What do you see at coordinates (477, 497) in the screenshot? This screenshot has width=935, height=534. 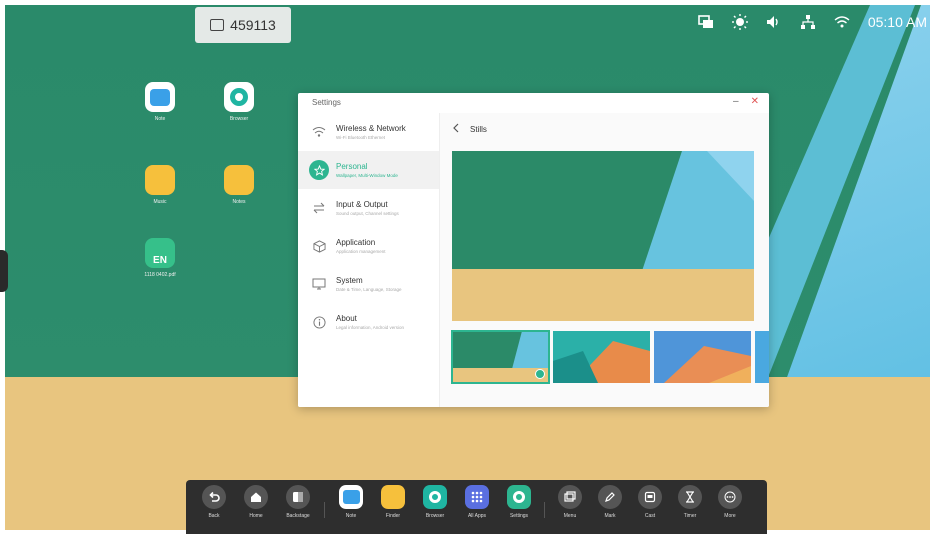 I see `apps-grid-icon` at bounding box center [477, 497].